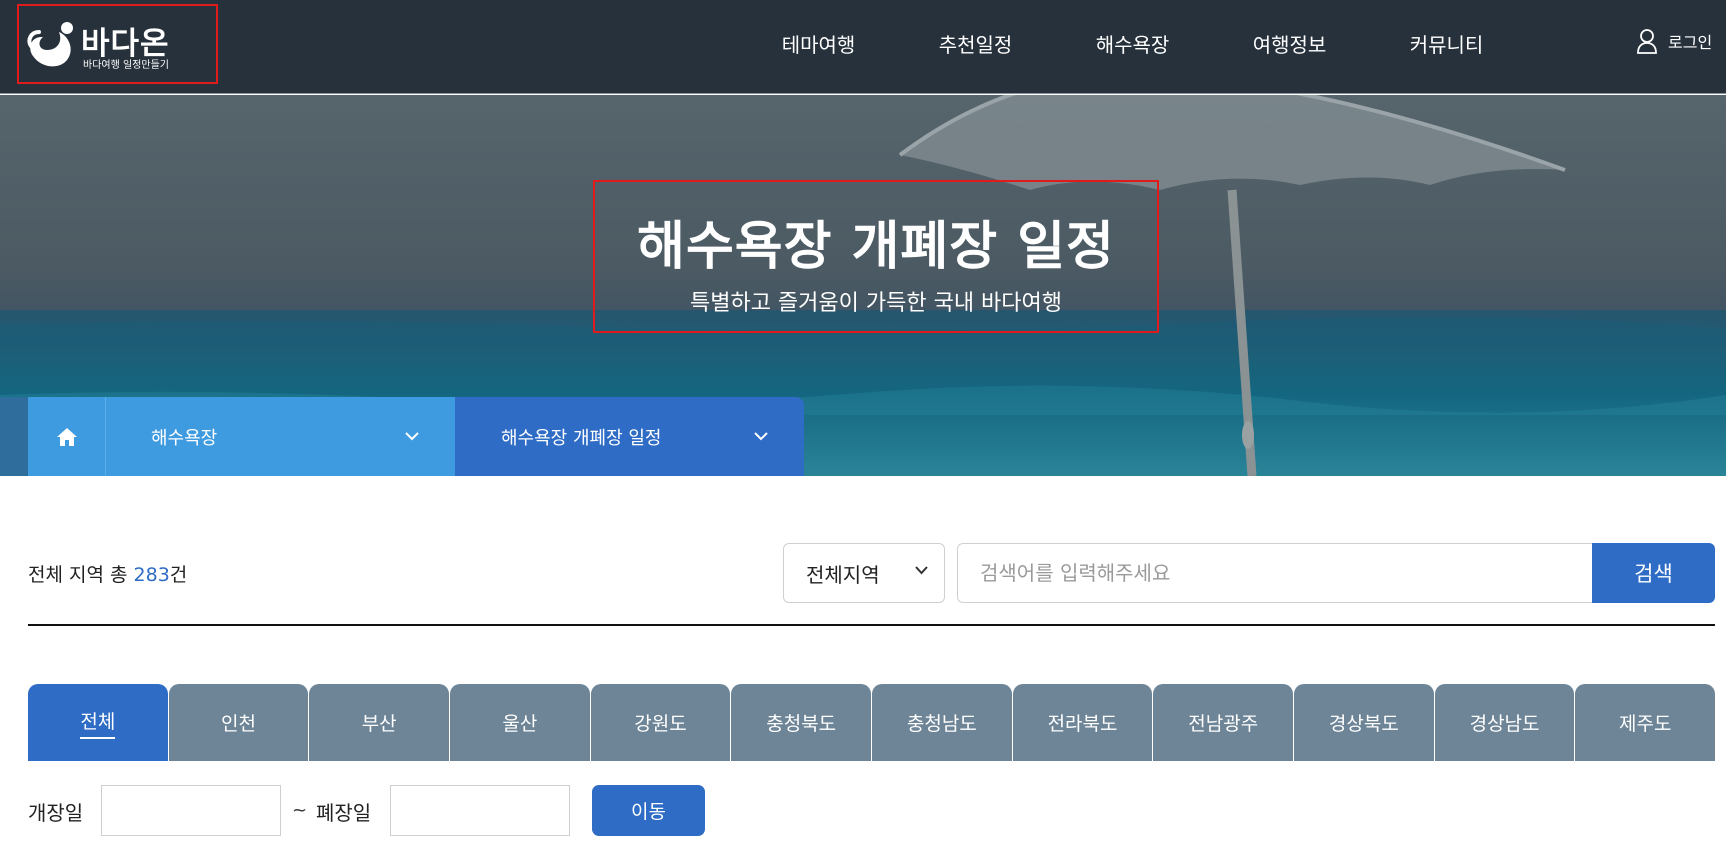 This screenshot has width=1726, height=850. I want to click on main-nav: 테마여행 추천일정 해수욕장 여행정보 커뮤니티, so click(1132, 43).